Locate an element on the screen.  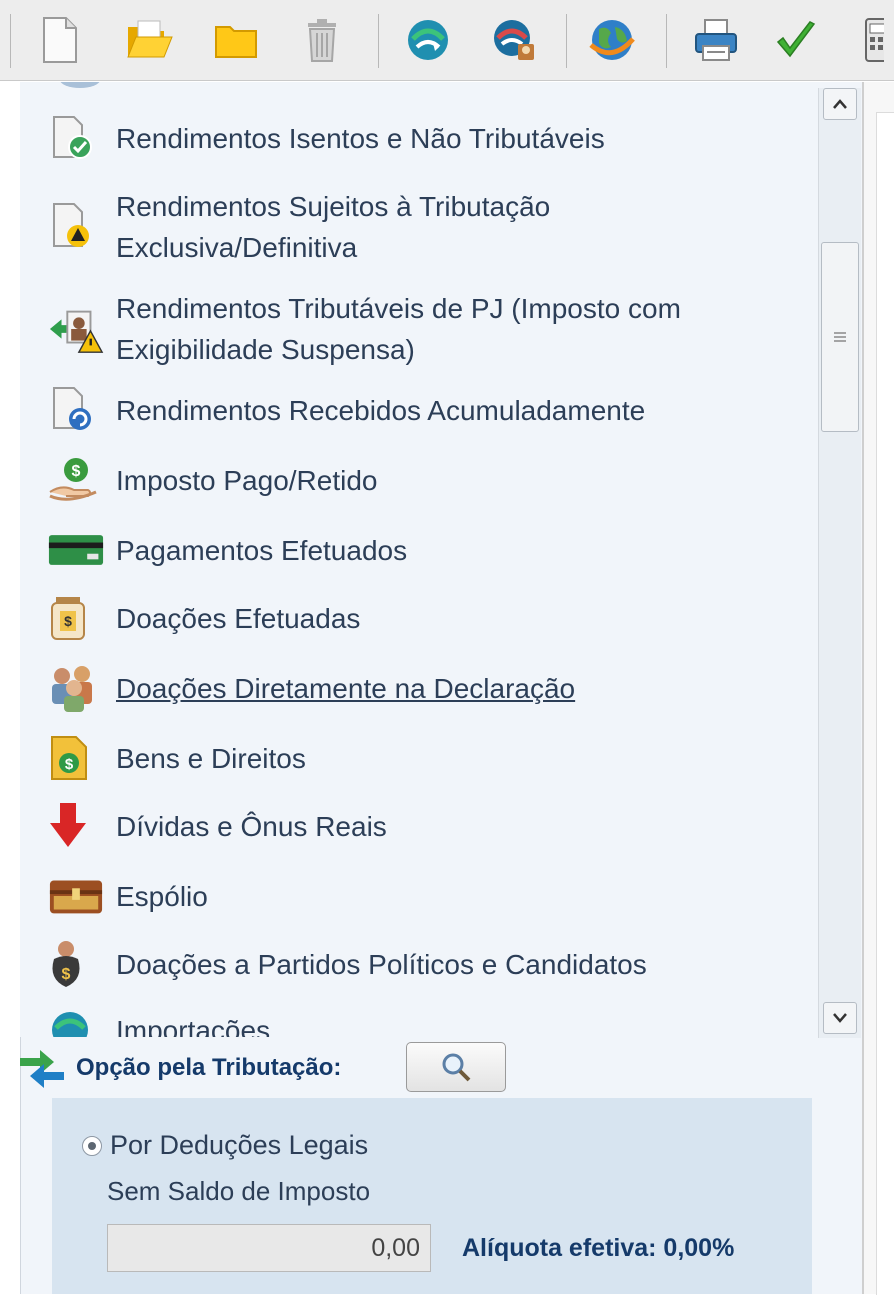
radio-deducoes-legais: Por Deduções Legais is located at coordinates (225, 1145).